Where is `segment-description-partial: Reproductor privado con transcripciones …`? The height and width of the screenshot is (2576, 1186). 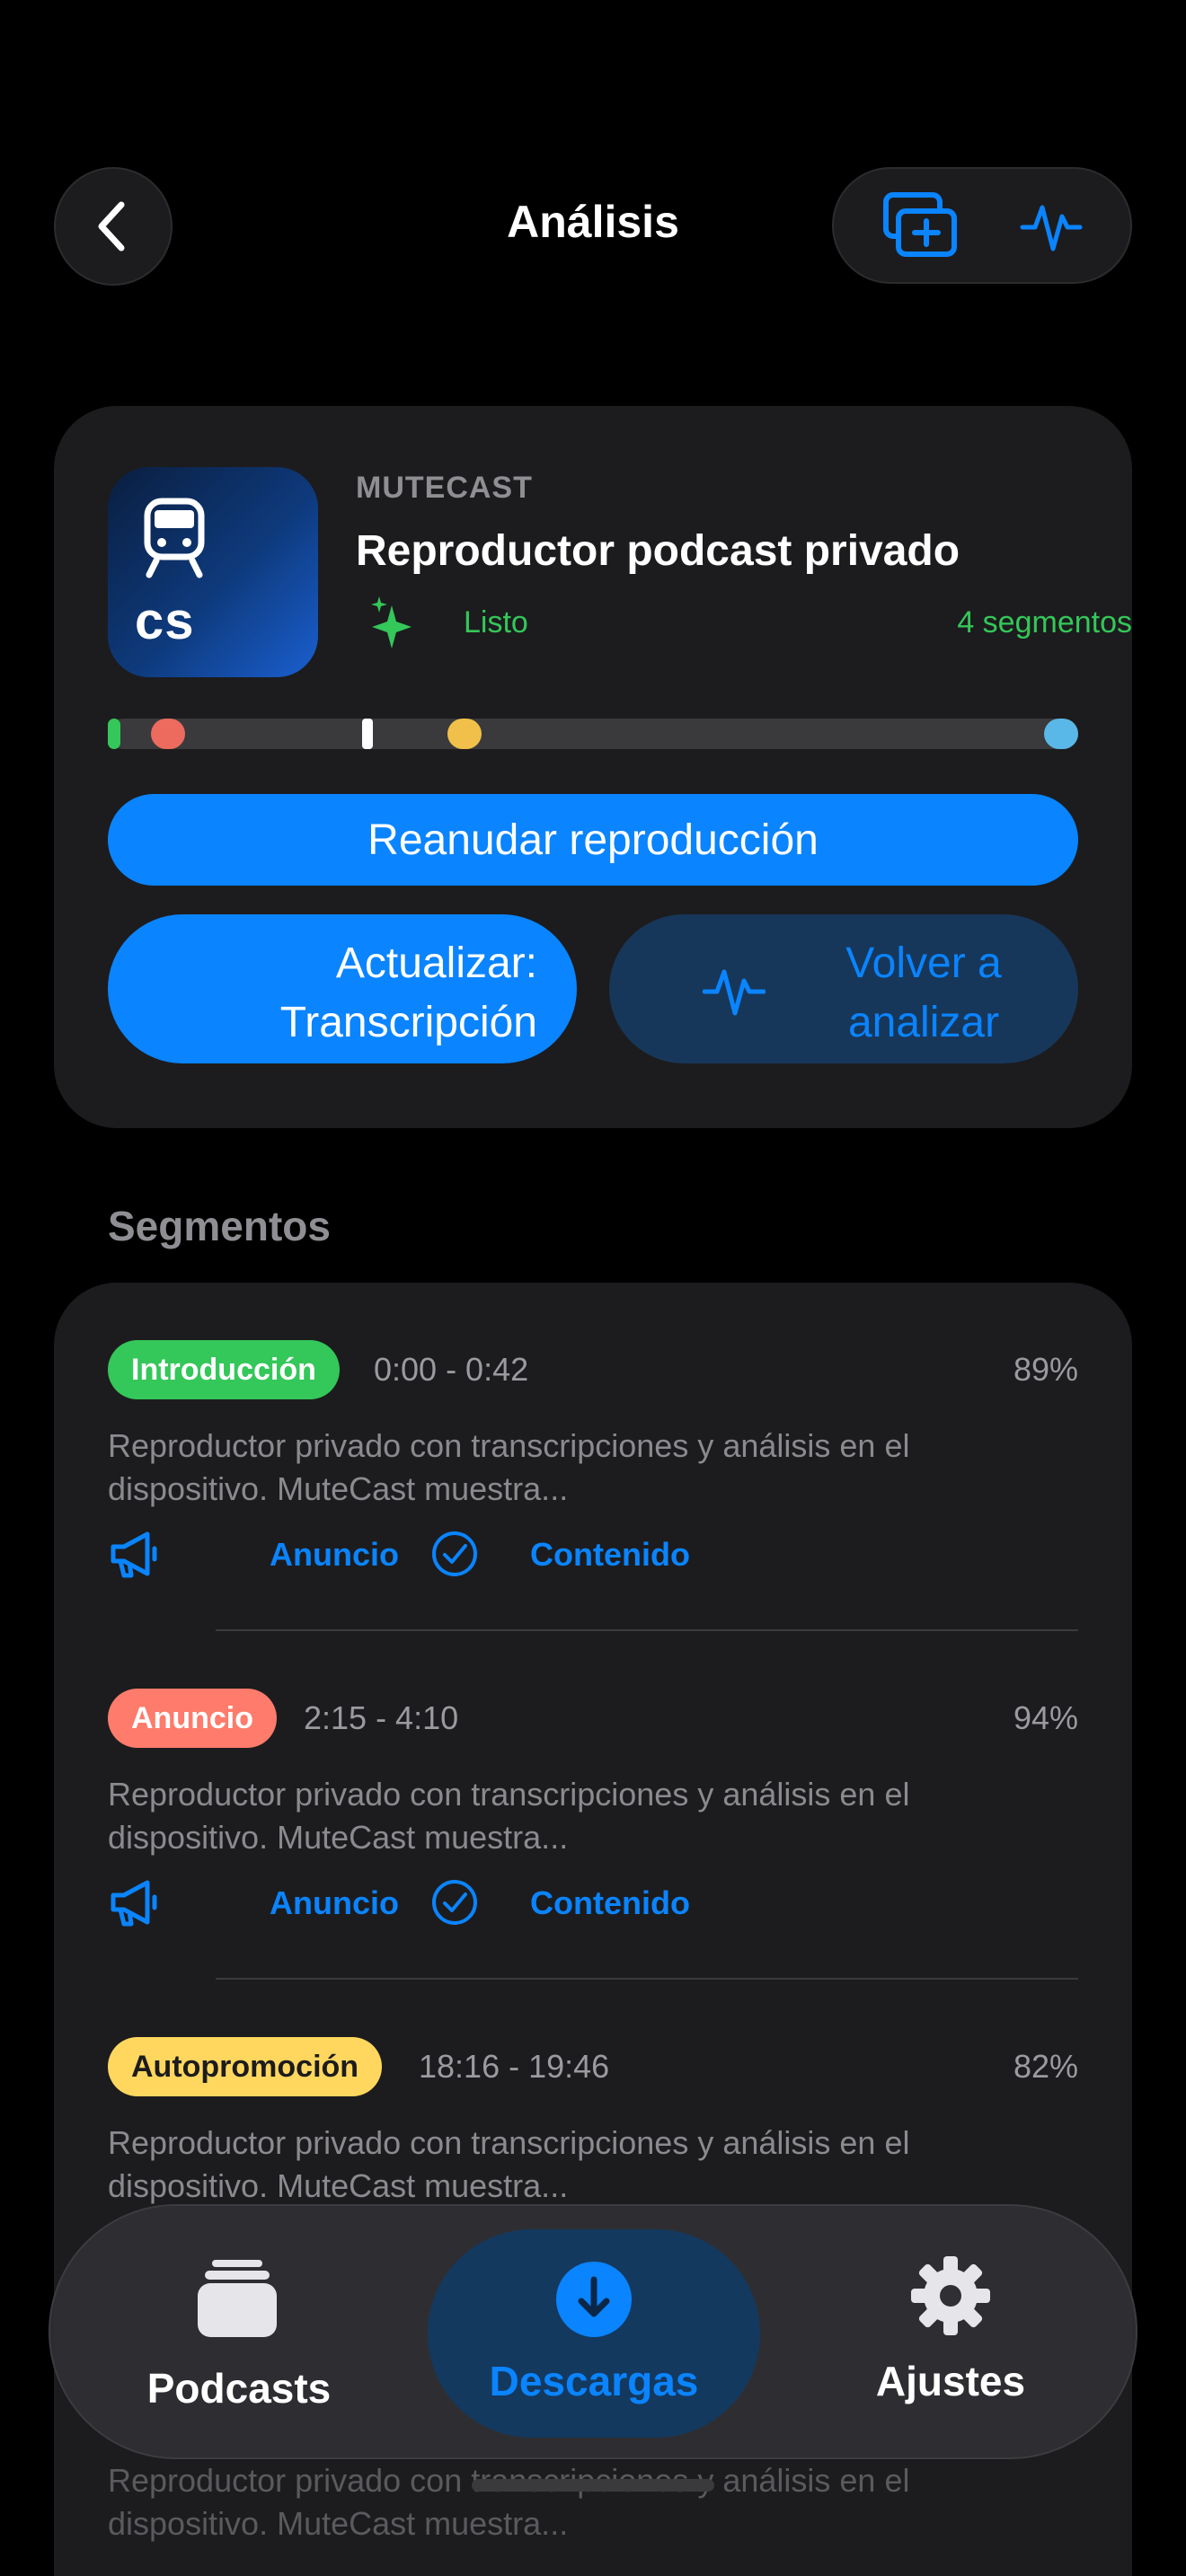
segment-description-partial: Reproductor privado con transcripciones … is located at coordinates (509, 2502).